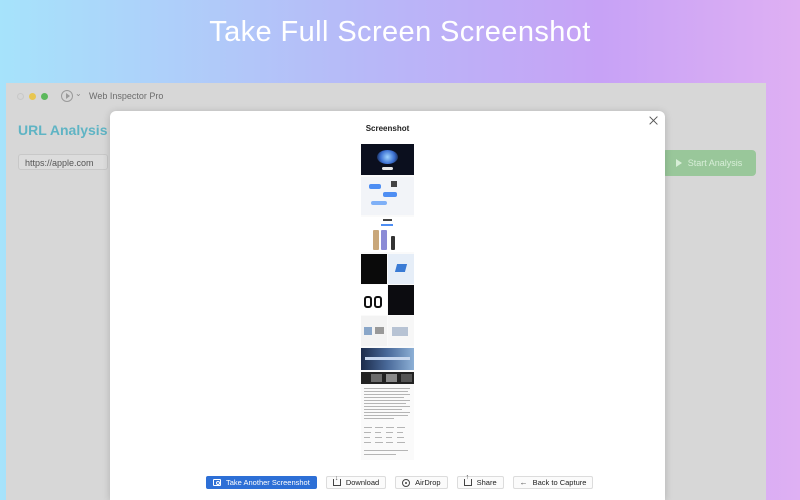  Describe the element at coordinates (386, 96) in the screenshot. I see `title-bar: ⌄ Web Inspector Pro` at that location.